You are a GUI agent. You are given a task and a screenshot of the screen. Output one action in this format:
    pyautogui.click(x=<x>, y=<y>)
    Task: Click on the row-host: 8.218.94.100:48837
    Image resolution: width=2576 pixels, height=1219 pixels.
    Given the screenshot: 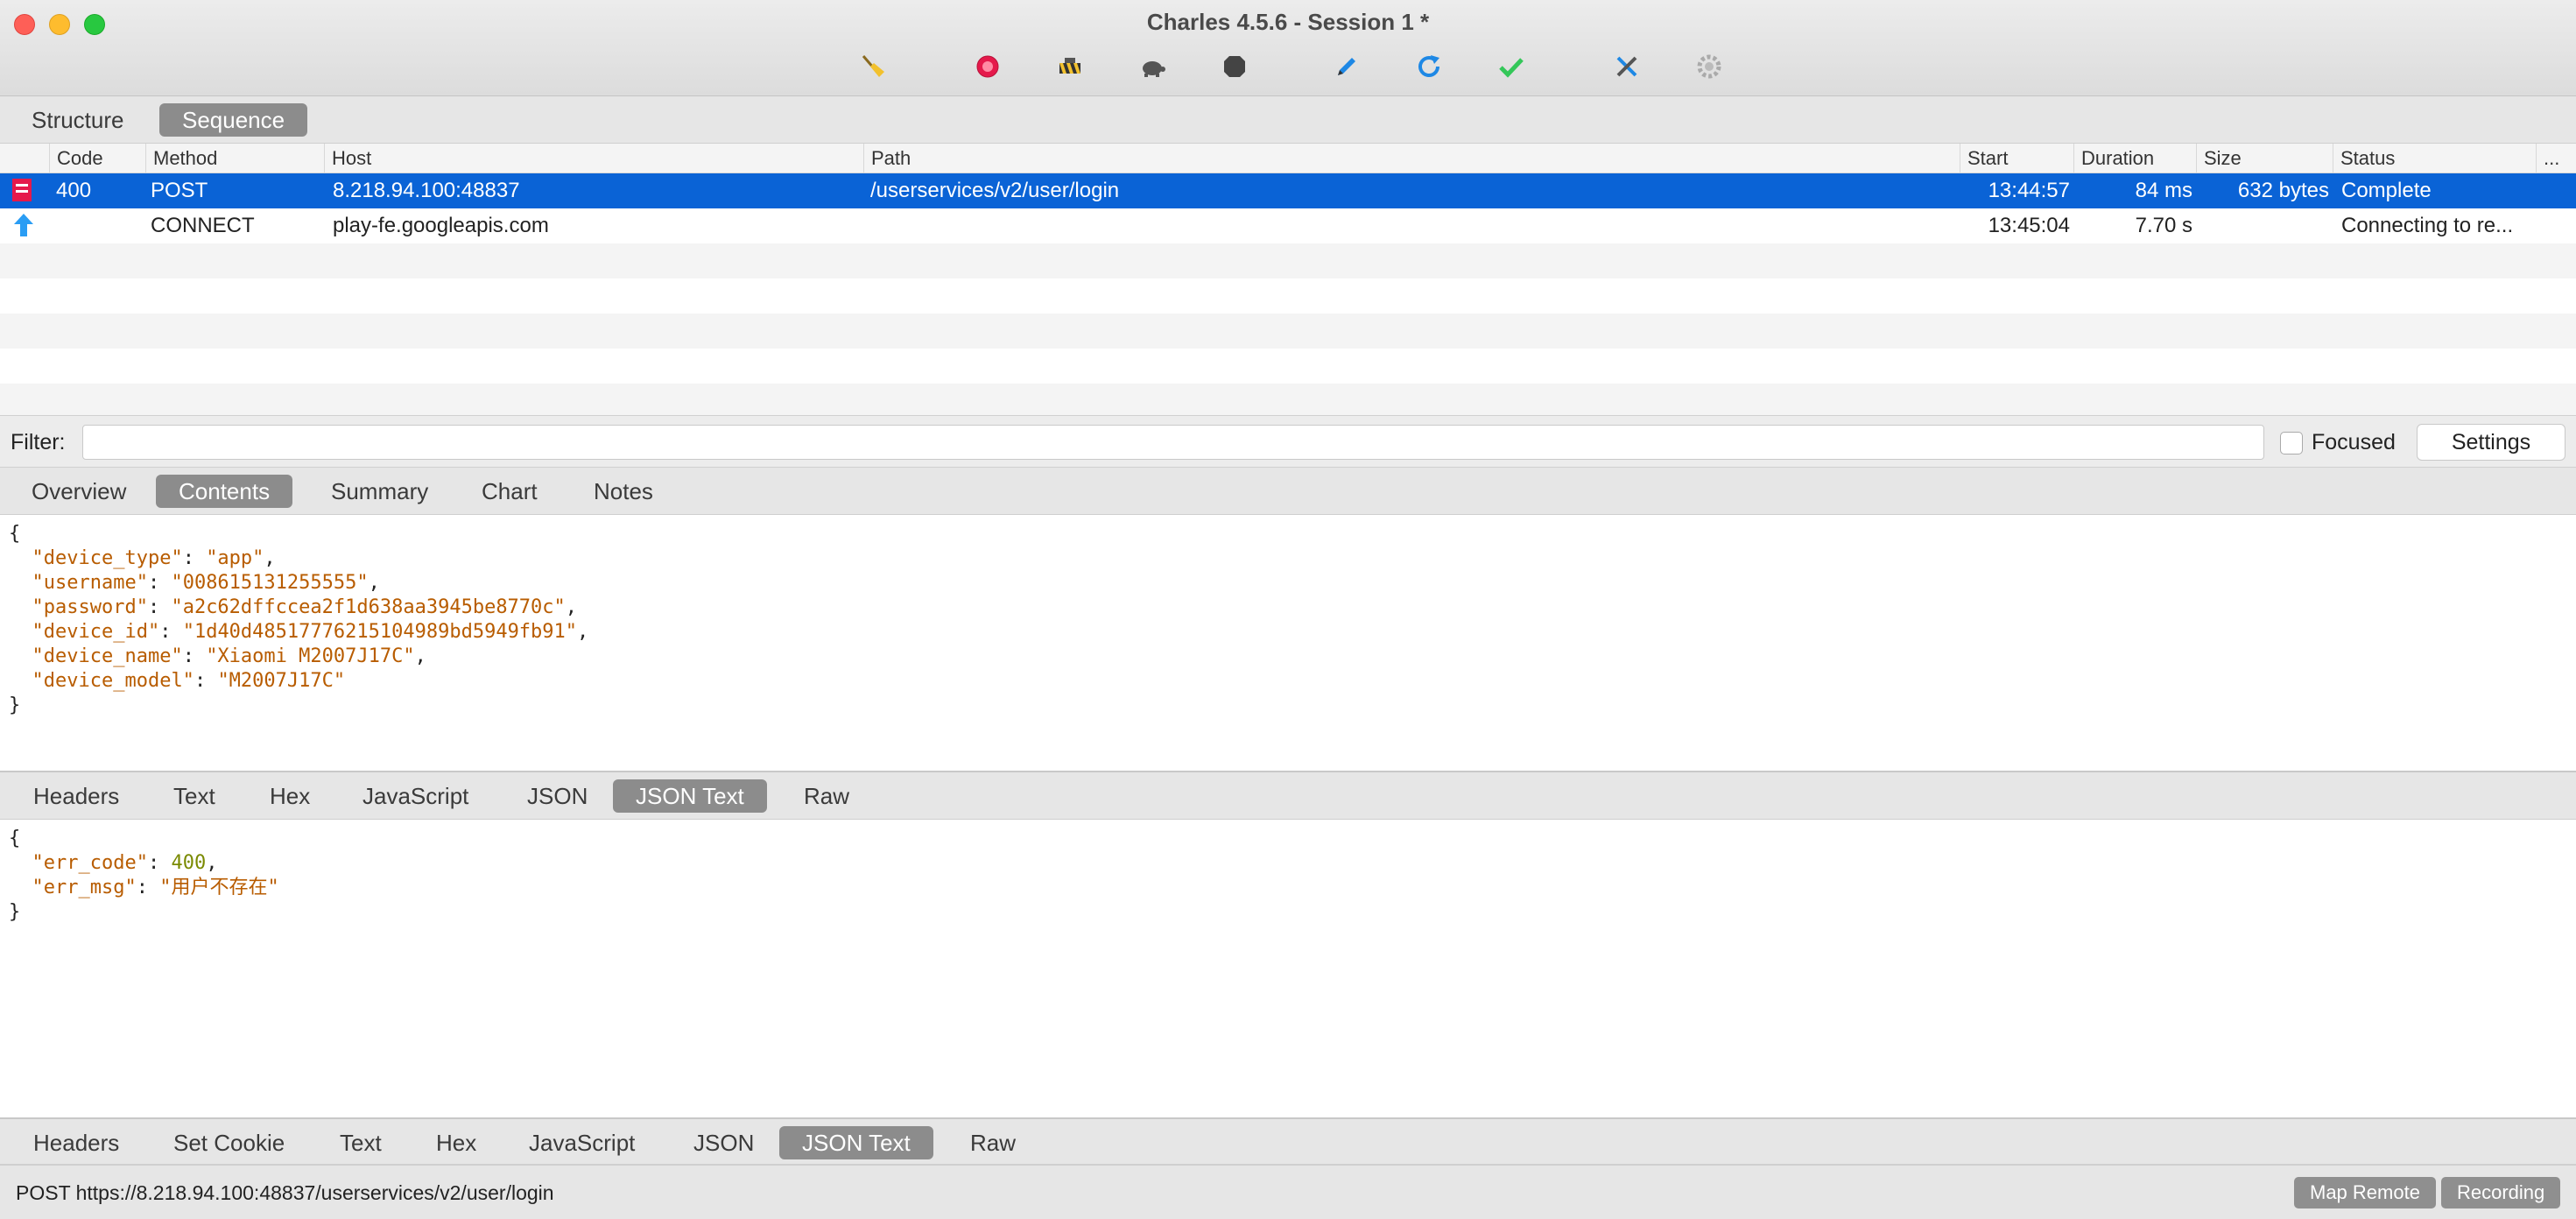 What is the action you would take?
    pyautogui.click(x=426, y=190)
    